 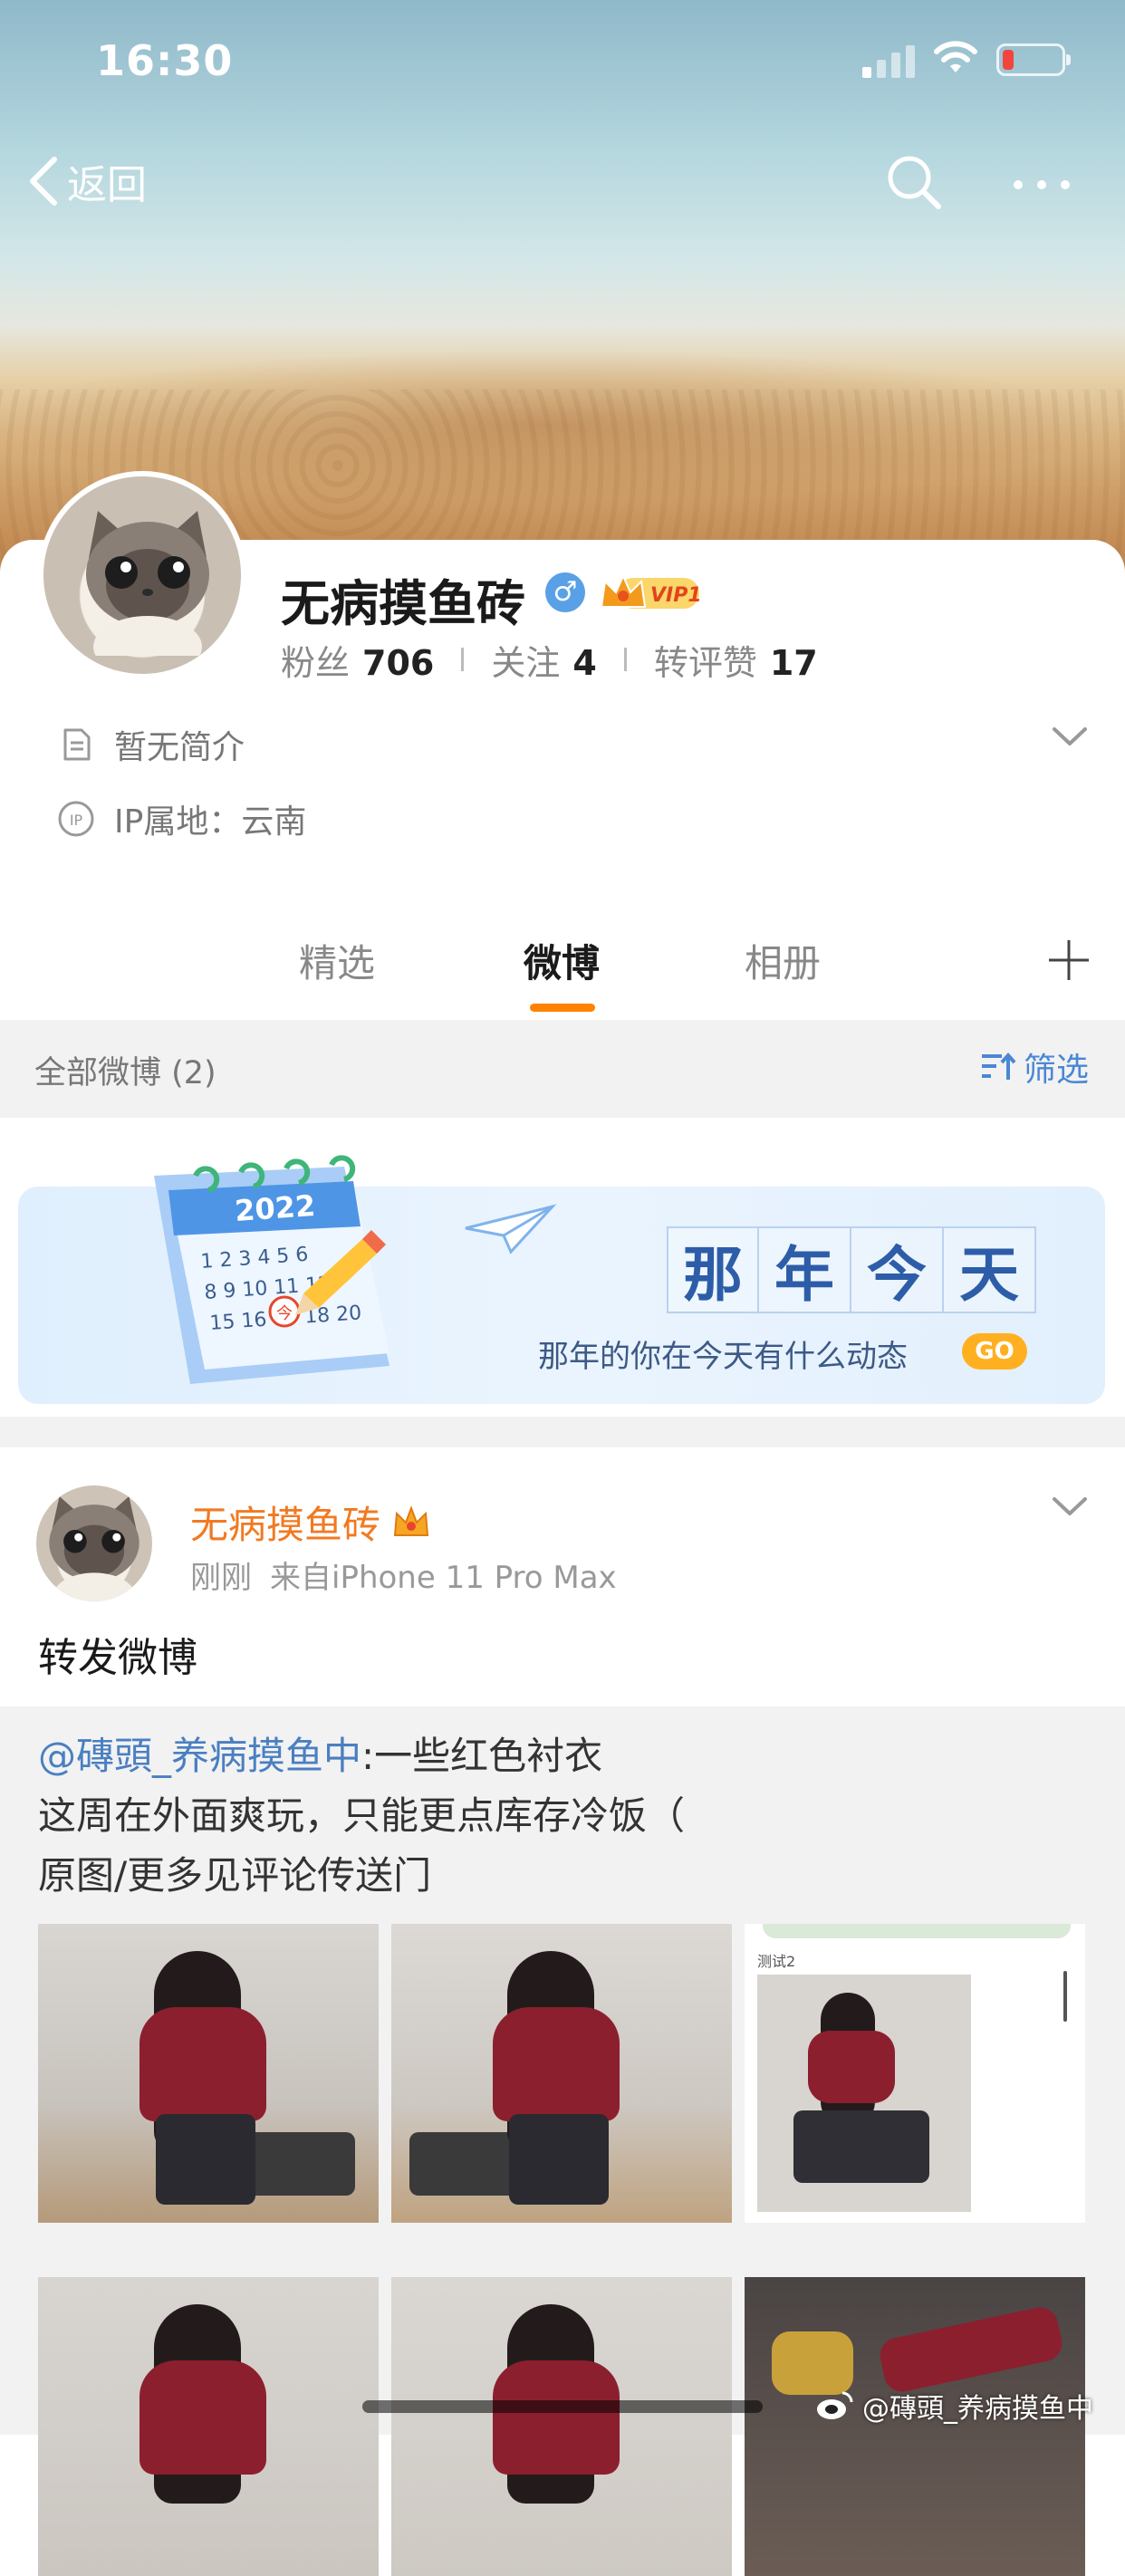 What do you see at coordinates (562, 2406) in the screenshot?
I see `home-indicator` at bounding box center [562, 2406].